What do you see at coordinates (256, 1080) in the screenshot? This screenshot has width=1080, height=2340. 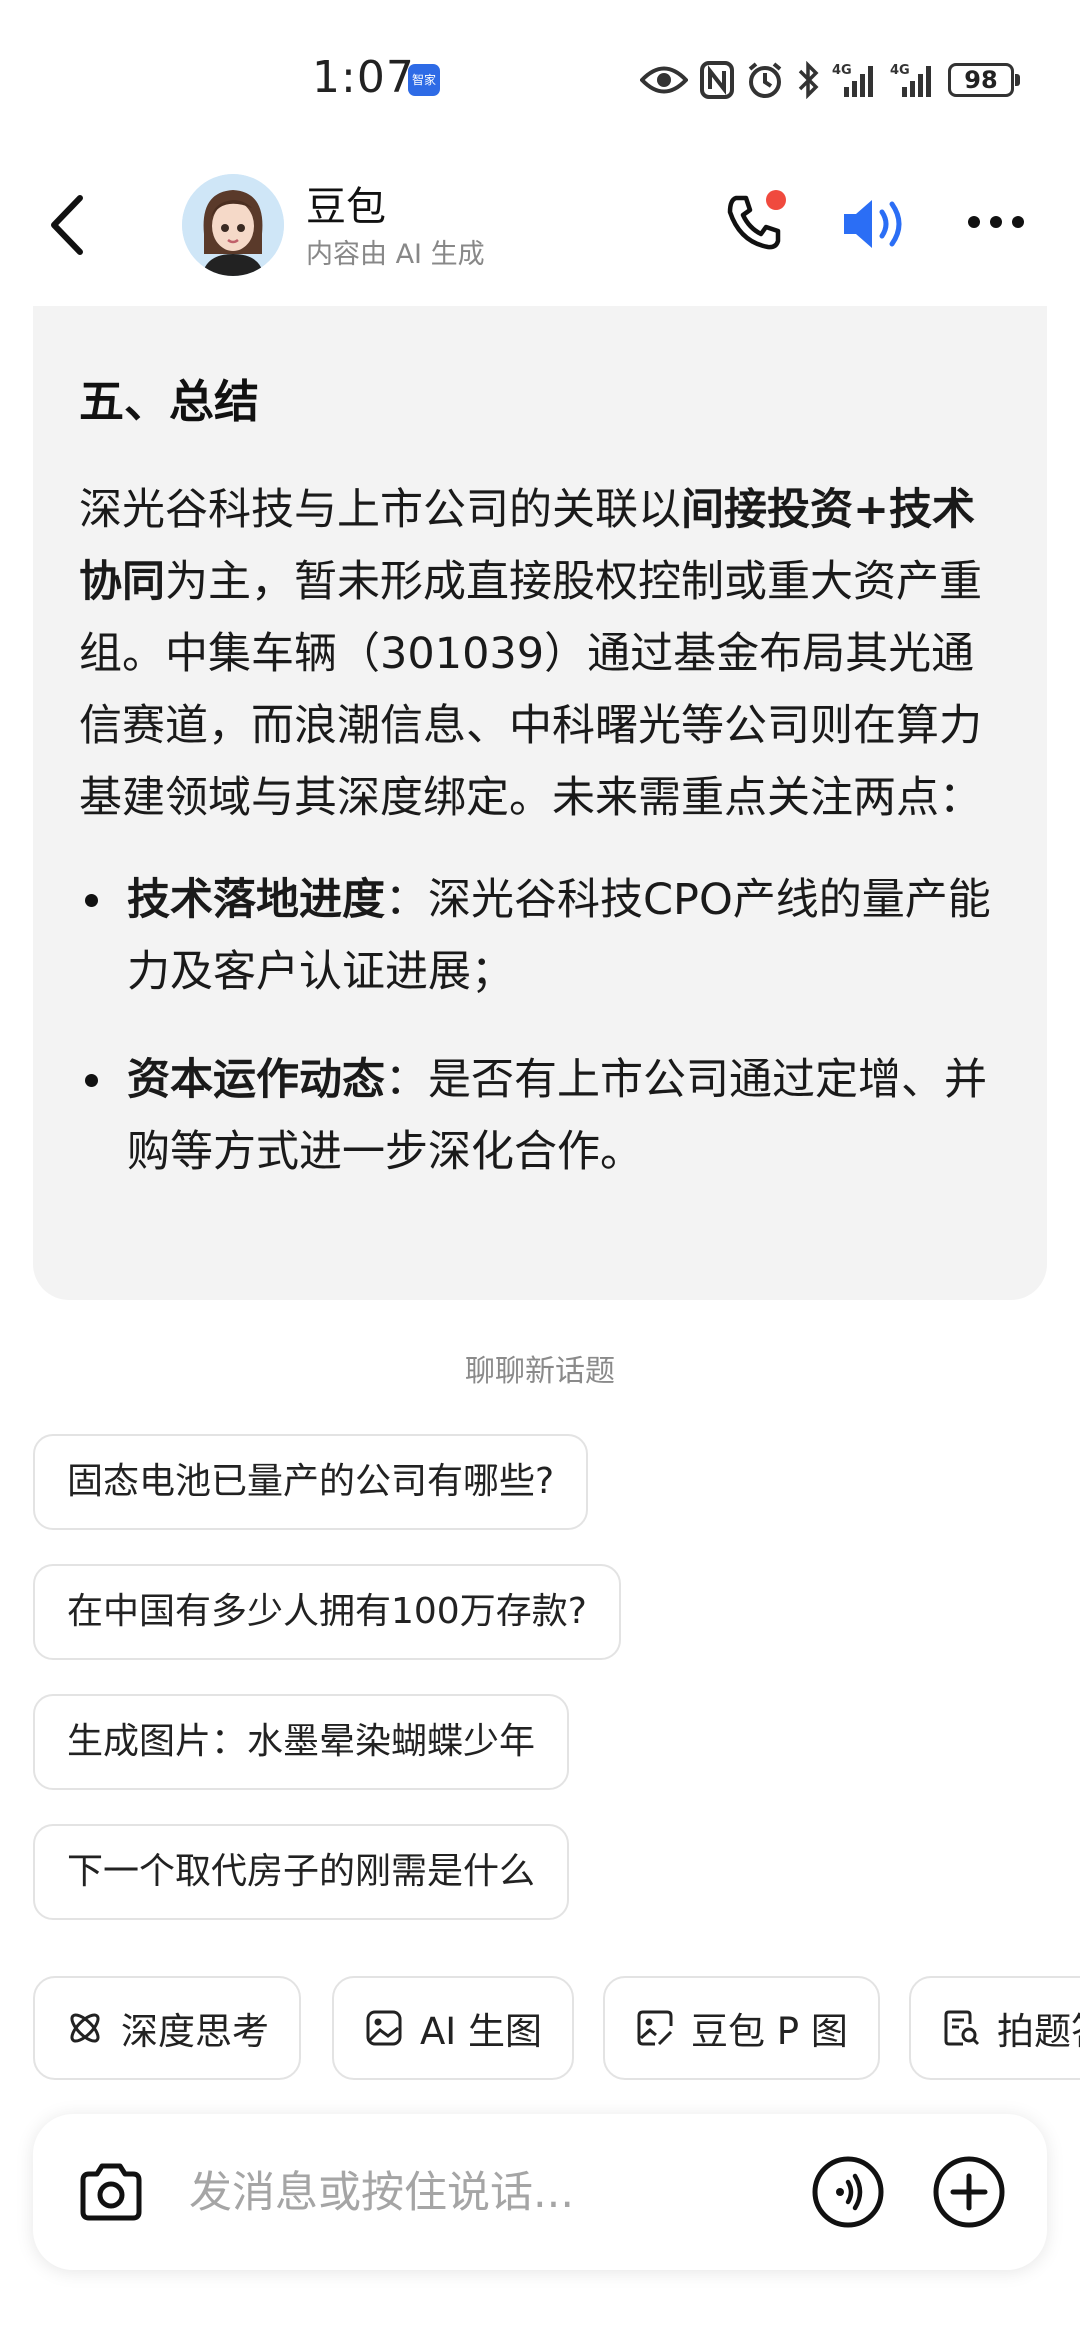 I see `bullet-title: 资本运作动态` at bounding box center [256, 1080].